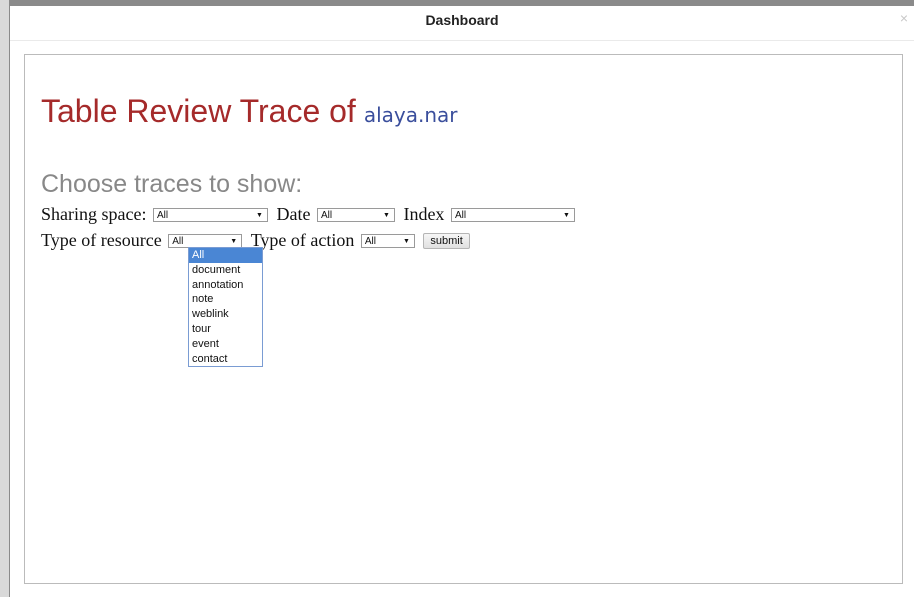 Image resolution: width=914 pixels, height=597 pixels. What do you see at coordinates (293, 214) in the screenshot?
I see `date-label: Date` at bounding box center [293, 214].